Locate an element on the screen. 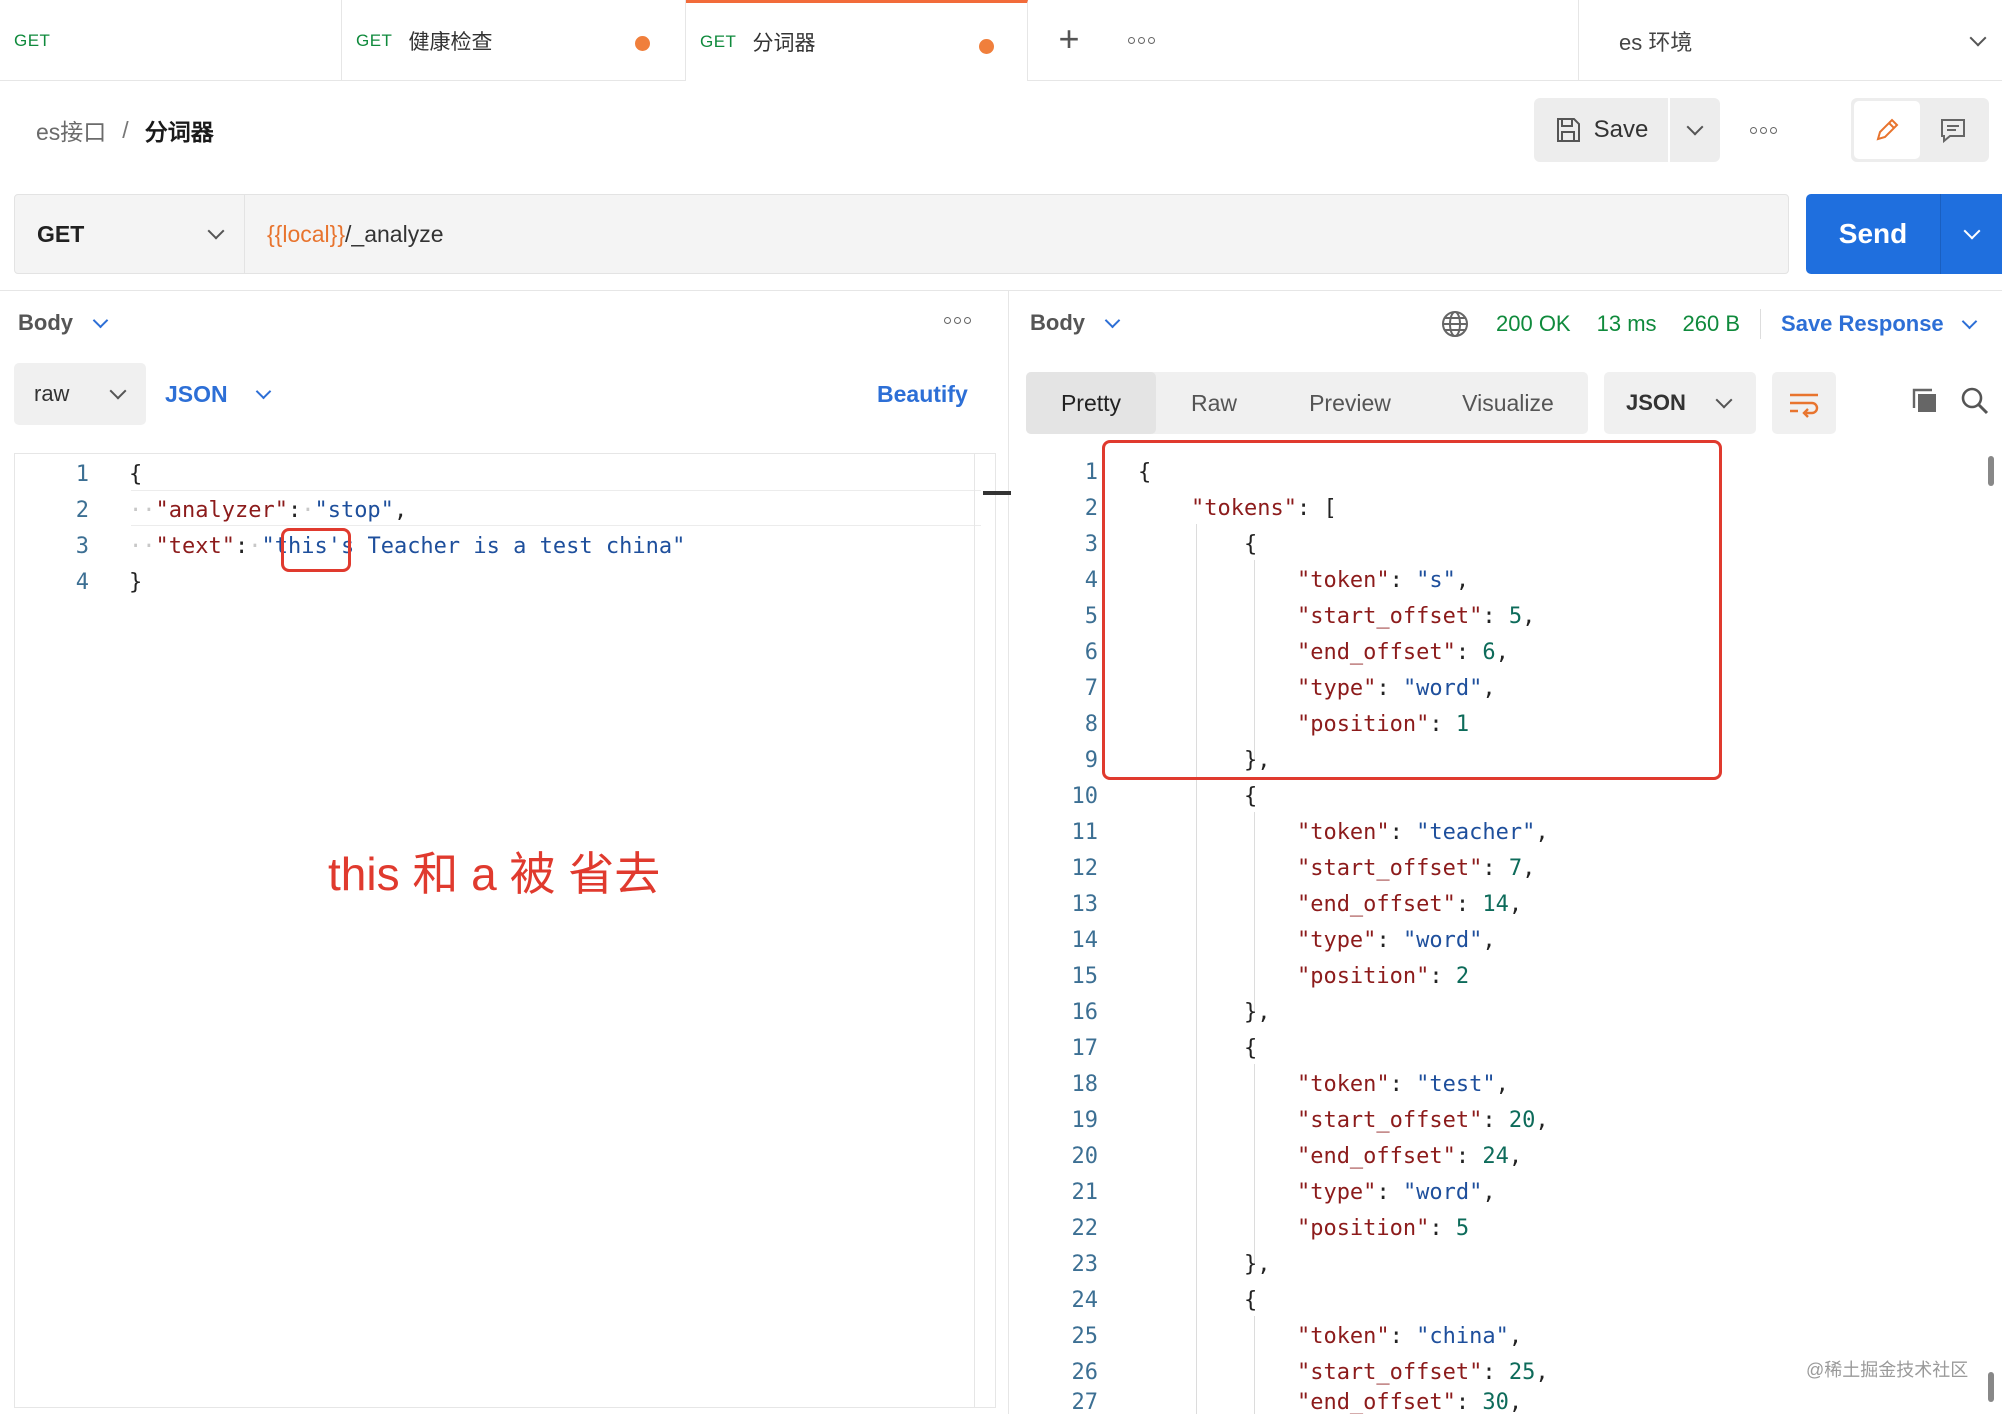 This screenshot has height=1414, width=2002. body-mode-select: raw is located at coordinates (80, 394).